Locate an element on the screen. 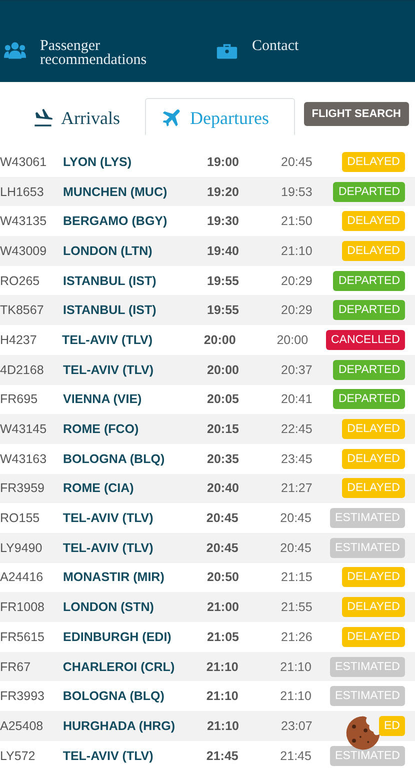 This screenshot has width=415, height=778. destination: LYON (LYS) is located at coordinates (98, 161).